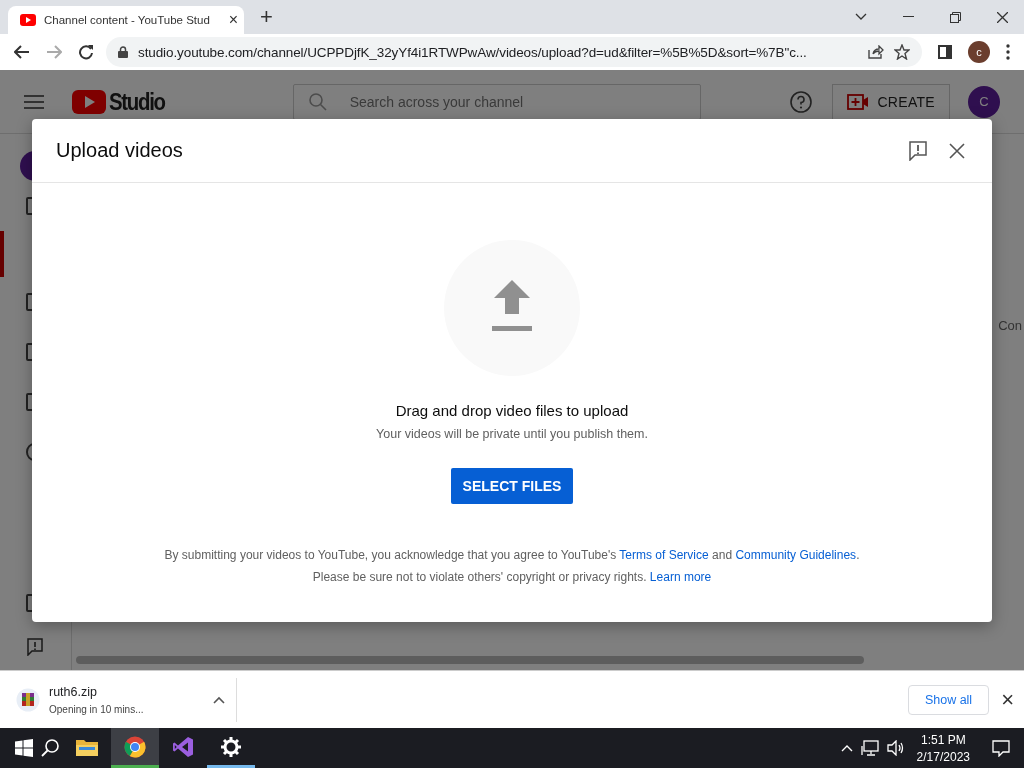 Image resolution: width=1024 pixels, height=768 pixels. What do you see at coordinates (219, 699) in the screenshot?
I see `chevron-up-icon` at bounding box center [219, 699].